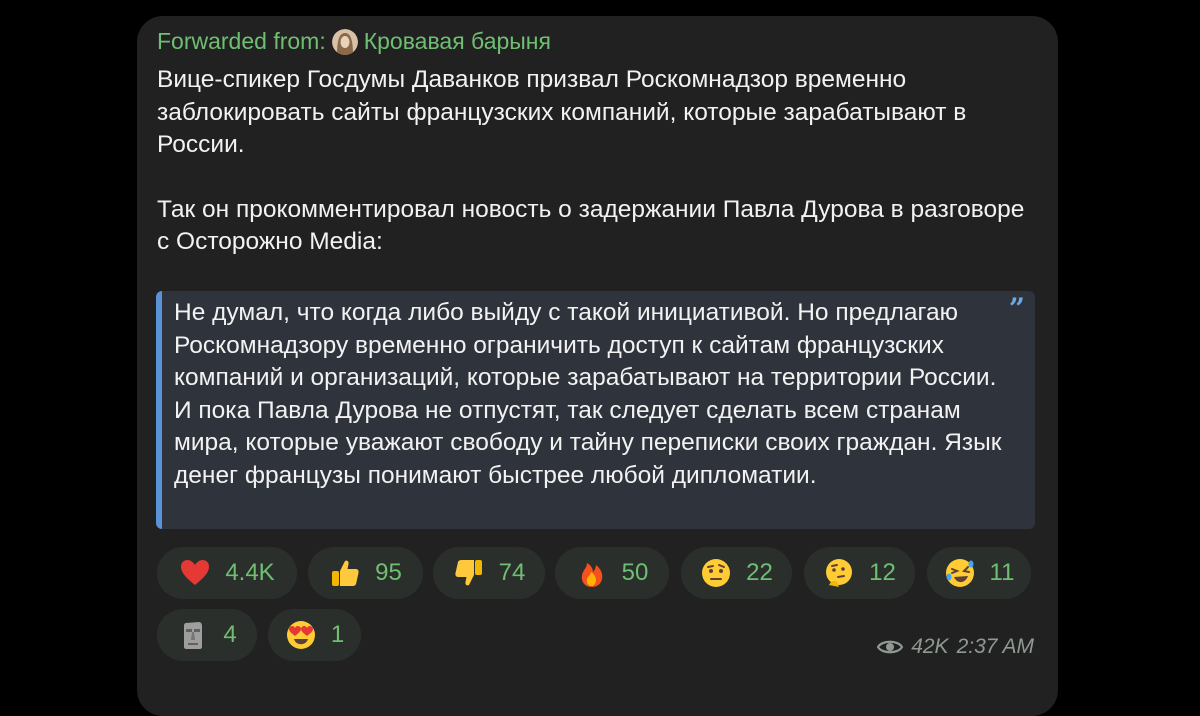 The width and height of the screenshot is (1200, 716). Describe the element at coordinates (250, 572) in the screenshot. I see `reaction-count: 4.4K` at that location.